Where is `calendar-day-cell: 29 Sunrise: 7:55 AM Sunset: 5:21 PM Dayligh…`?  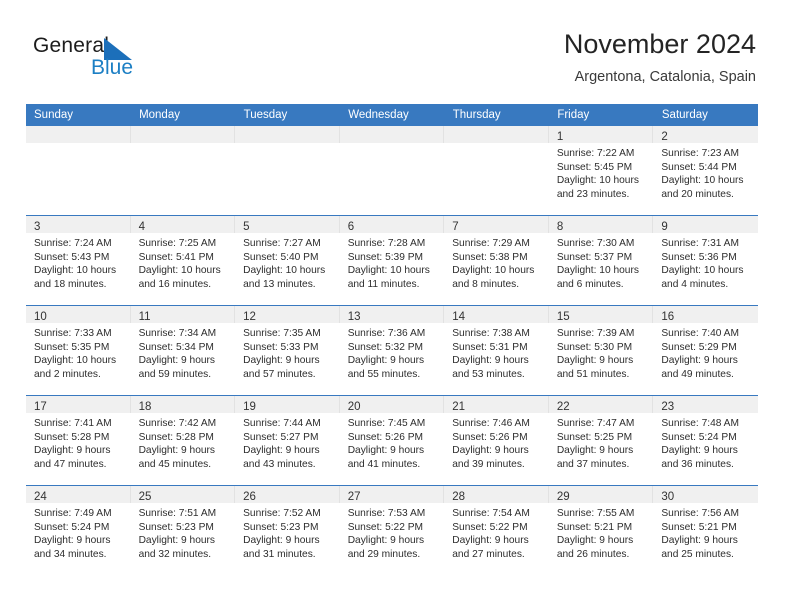 calendar-day-cell: 29 Sunrise: 7:55 AM Sunset: 5:21 PM Dayligh… is located at coordinates (601, 530).